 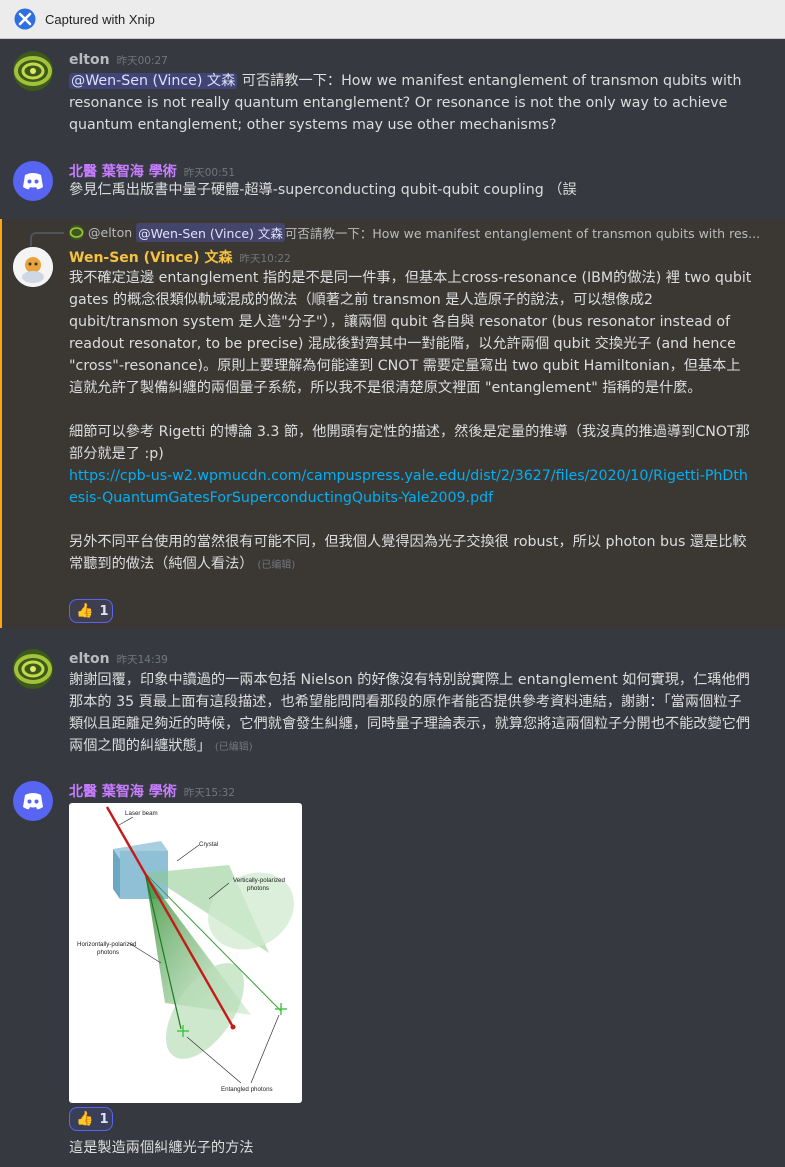 What do you see at coordinates (247, 1089) in the screenshot?
I see `label-entangled: Entangled photons` at bounding box center [247, 1089].